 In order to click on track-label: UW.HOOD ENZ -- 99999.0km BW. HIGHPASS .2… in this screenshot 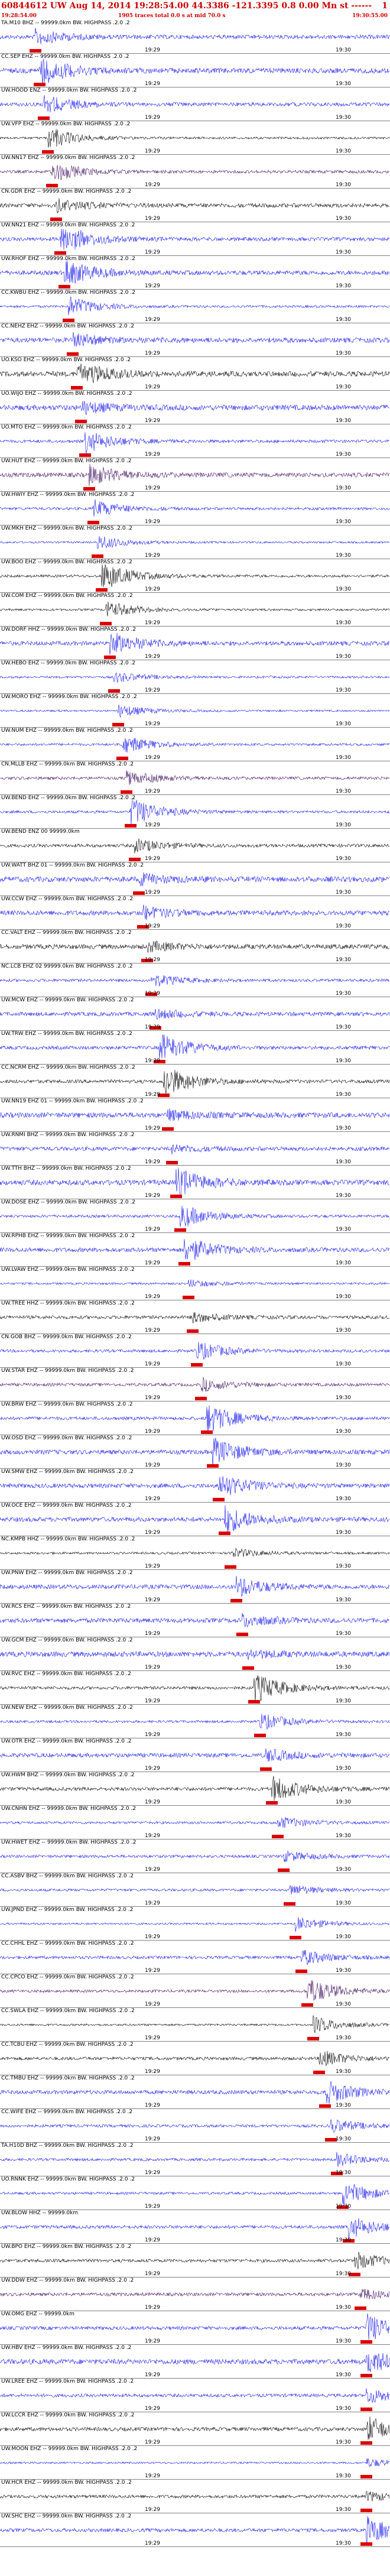, I will do `click(69, 90)`.